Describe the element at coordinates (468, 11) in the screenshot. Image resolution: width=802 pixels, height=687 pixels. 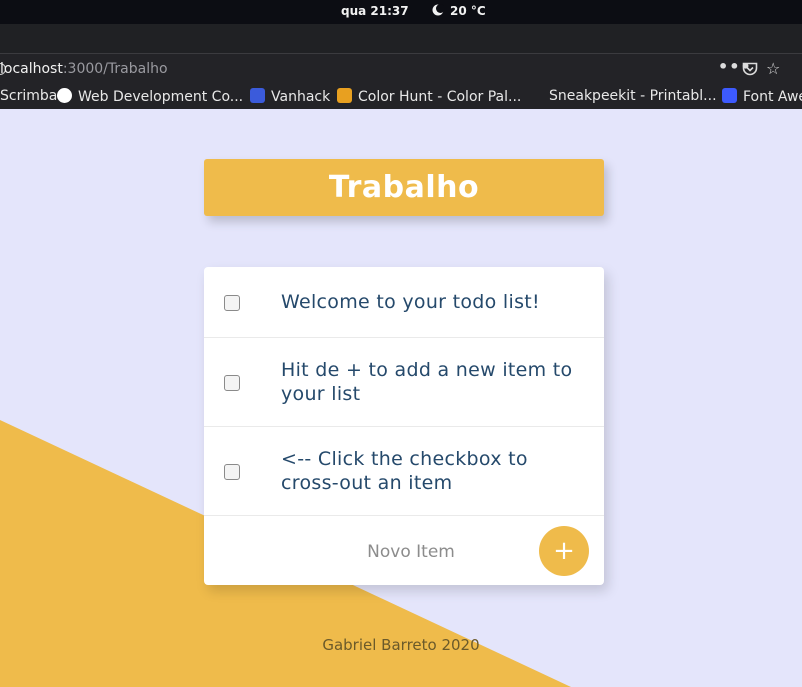
I see `system-weather: 20 °C` at that location.